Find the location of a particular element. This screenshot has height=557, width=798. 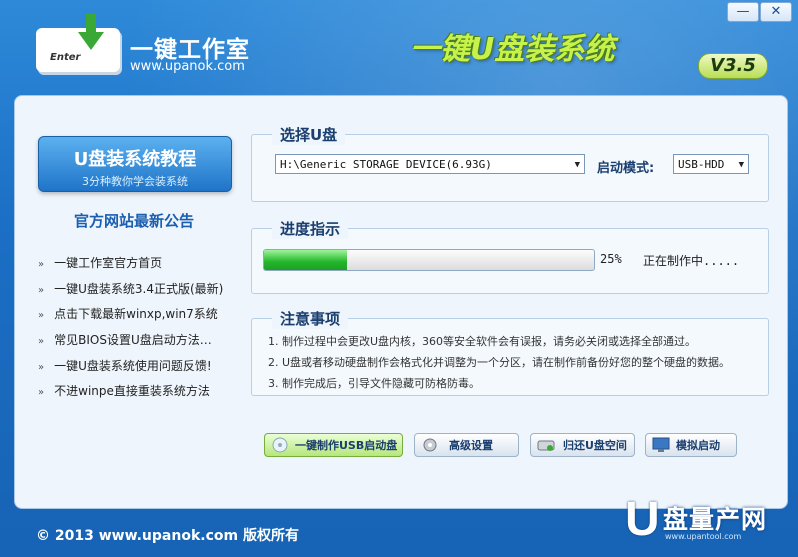

advanced-settings-button: 高级设置 is located at coordinates (466, 445).